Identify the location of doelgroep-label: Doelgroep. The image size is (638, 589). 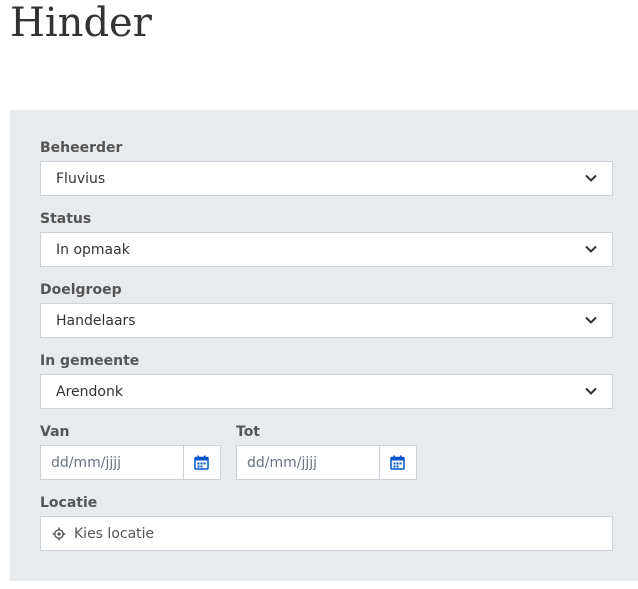
(81, 290).